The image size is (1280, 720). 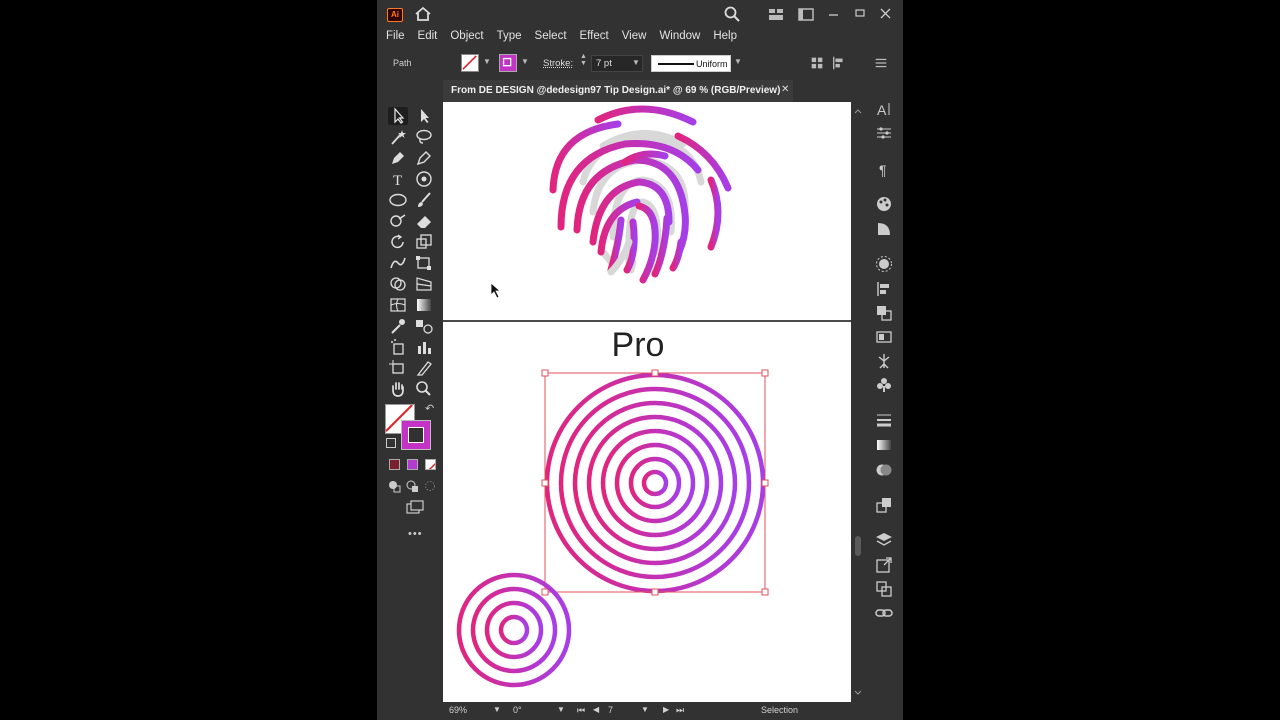 What do you see at coordinates (858, 693) in the screenshot?
I see `scroll-down-icon` at bounding box center [858, 693].